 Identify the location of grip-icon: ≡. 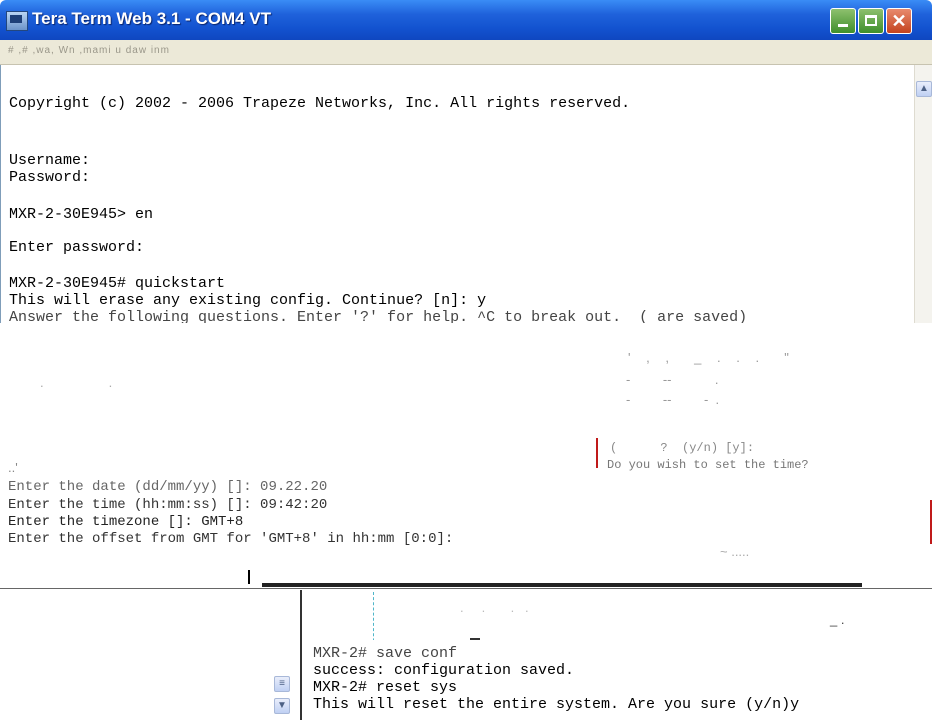
(282, 683).